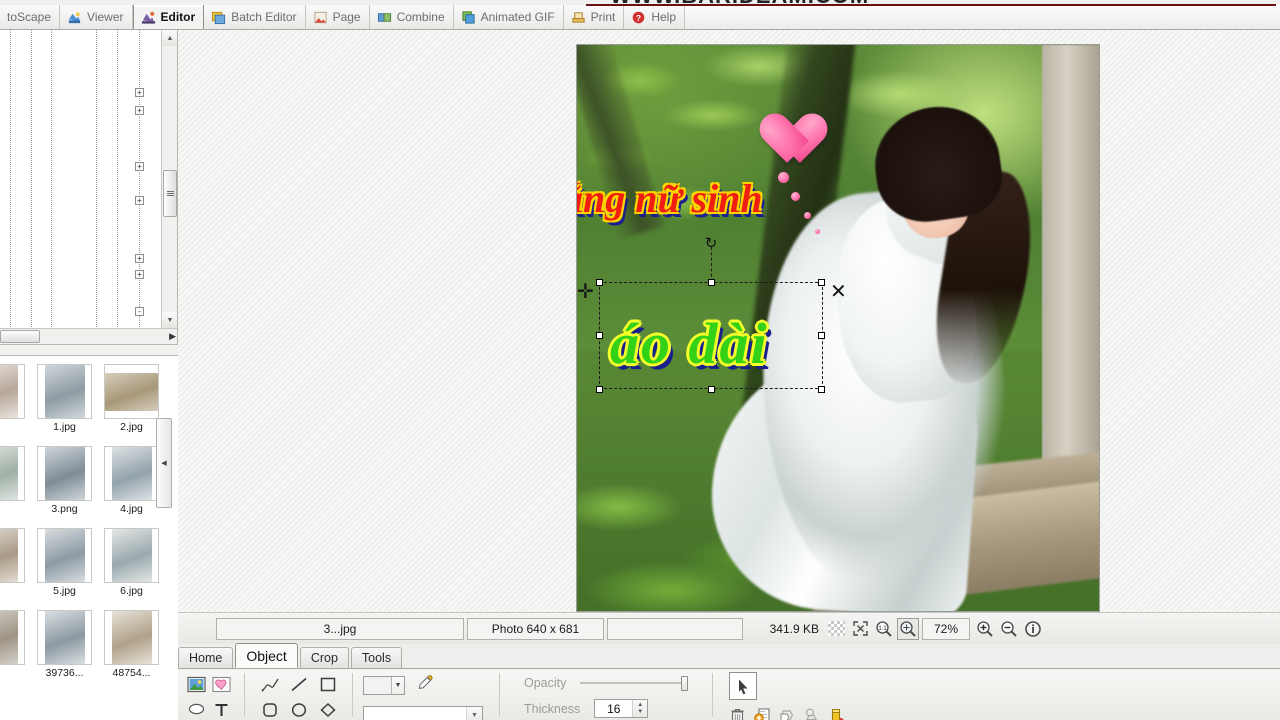 The width and height of the screenshot is (1280, 720). I want to click on zoom-fit-button, so click(908, 628).